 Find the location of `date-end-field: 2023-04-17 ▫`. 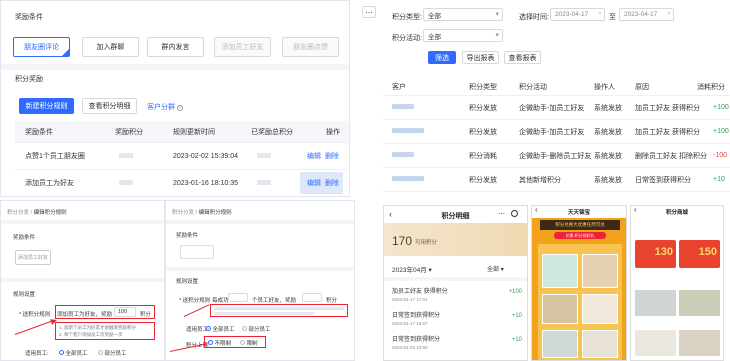

date-end-field: 2023-04-17 ▫ is located at coordinates (646, 14).